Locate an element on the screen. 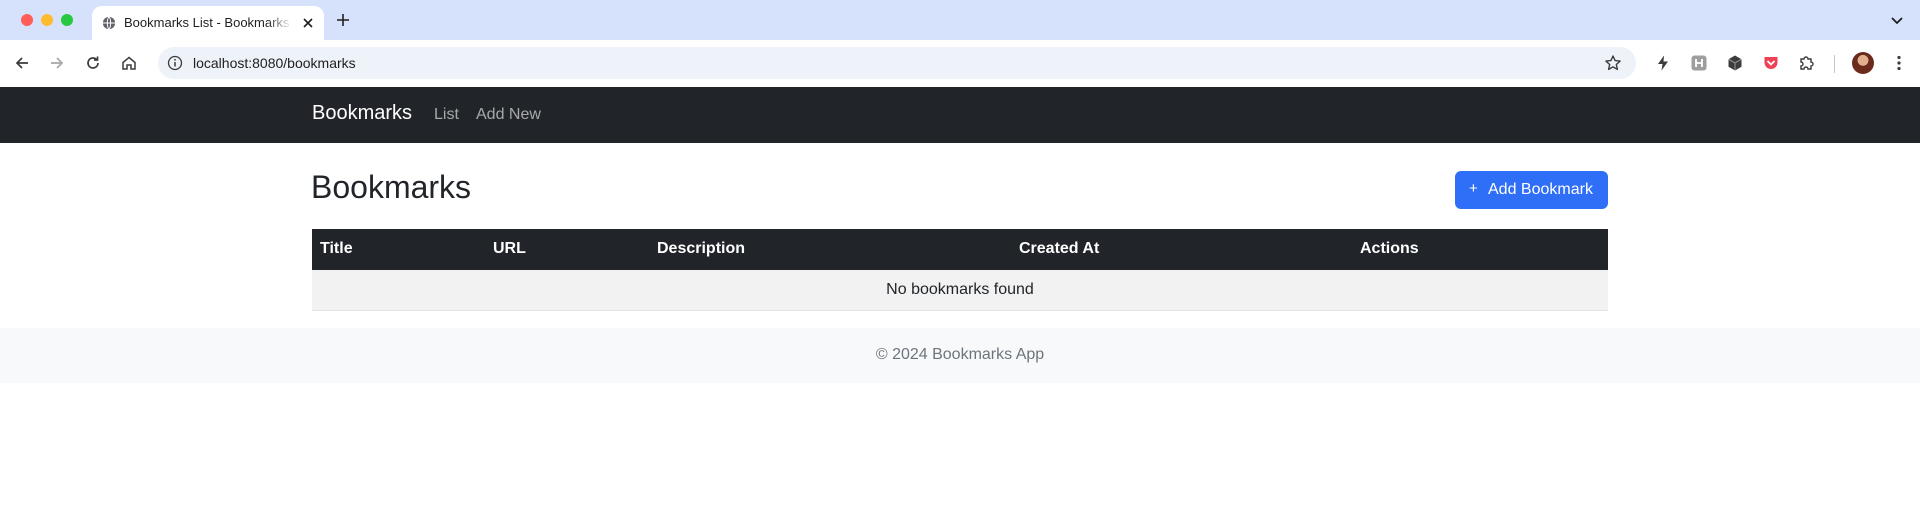 This screenshot has width=1920, height=530. table-row: No bookmarks found is located at coordinates (960, 290).